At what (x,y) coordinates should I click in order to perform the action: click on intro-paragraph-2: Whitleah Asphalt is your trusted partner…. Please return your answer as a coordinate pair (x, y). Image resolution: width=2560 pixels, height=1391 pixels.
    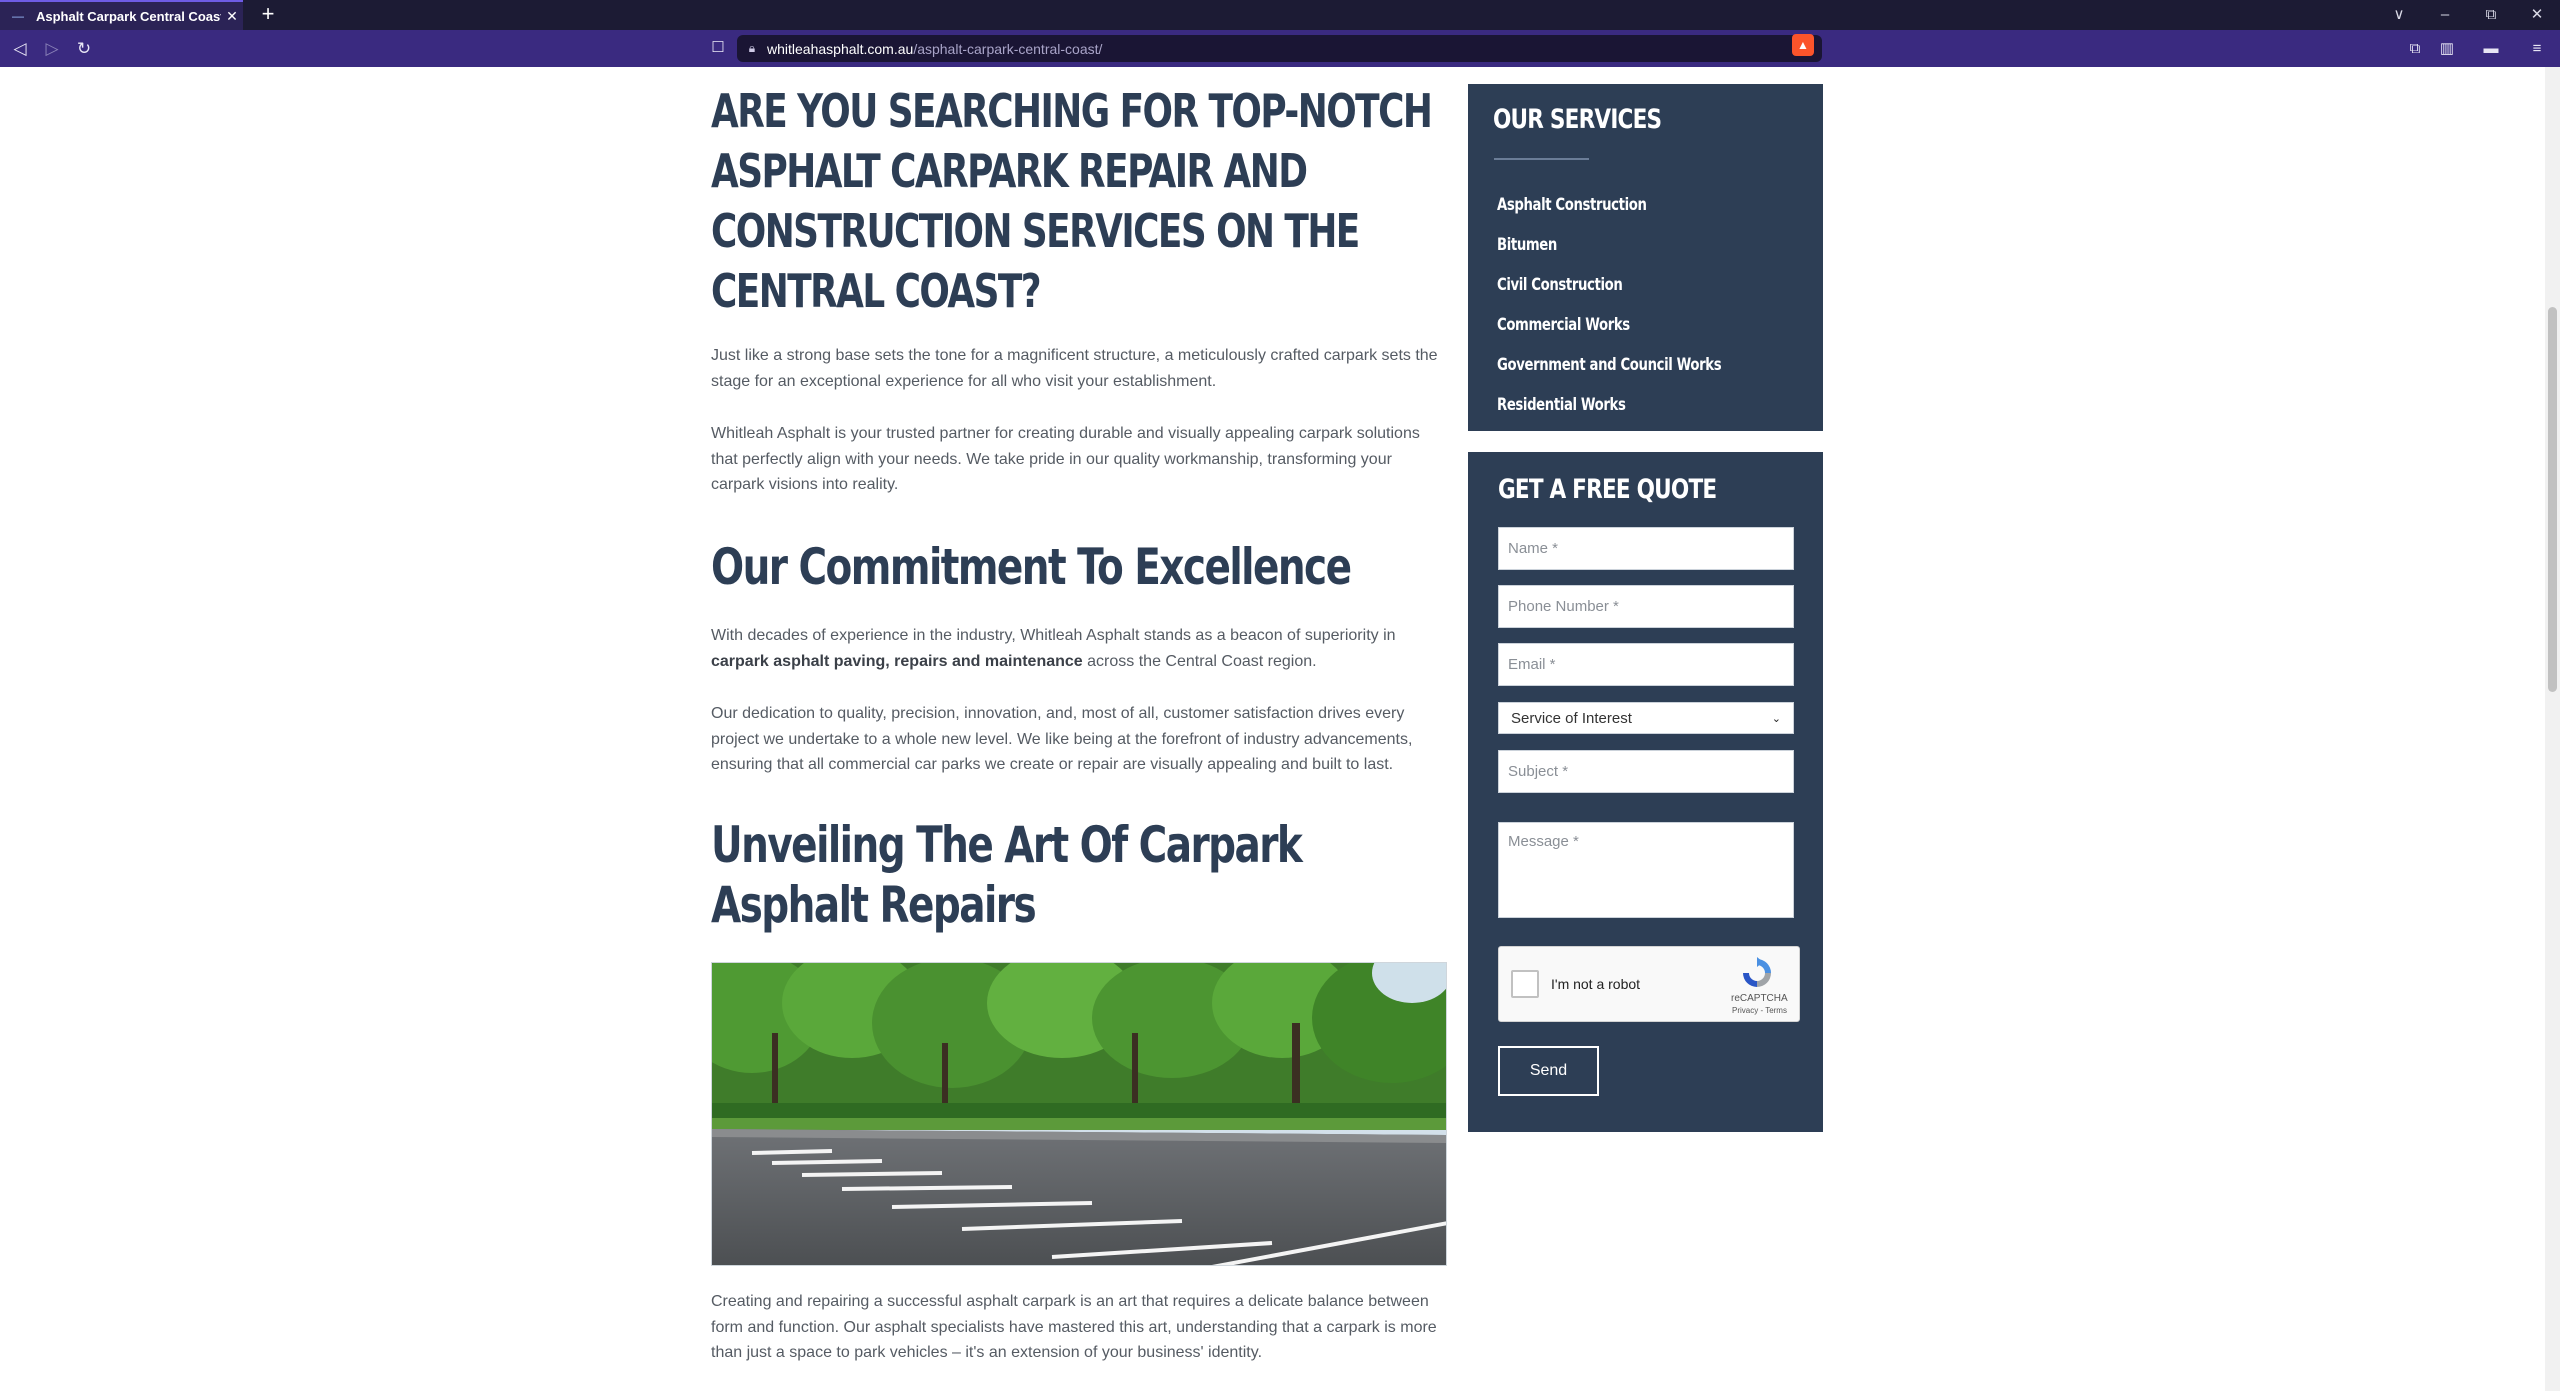
    Looking at the image, I should click on (1065, 459).